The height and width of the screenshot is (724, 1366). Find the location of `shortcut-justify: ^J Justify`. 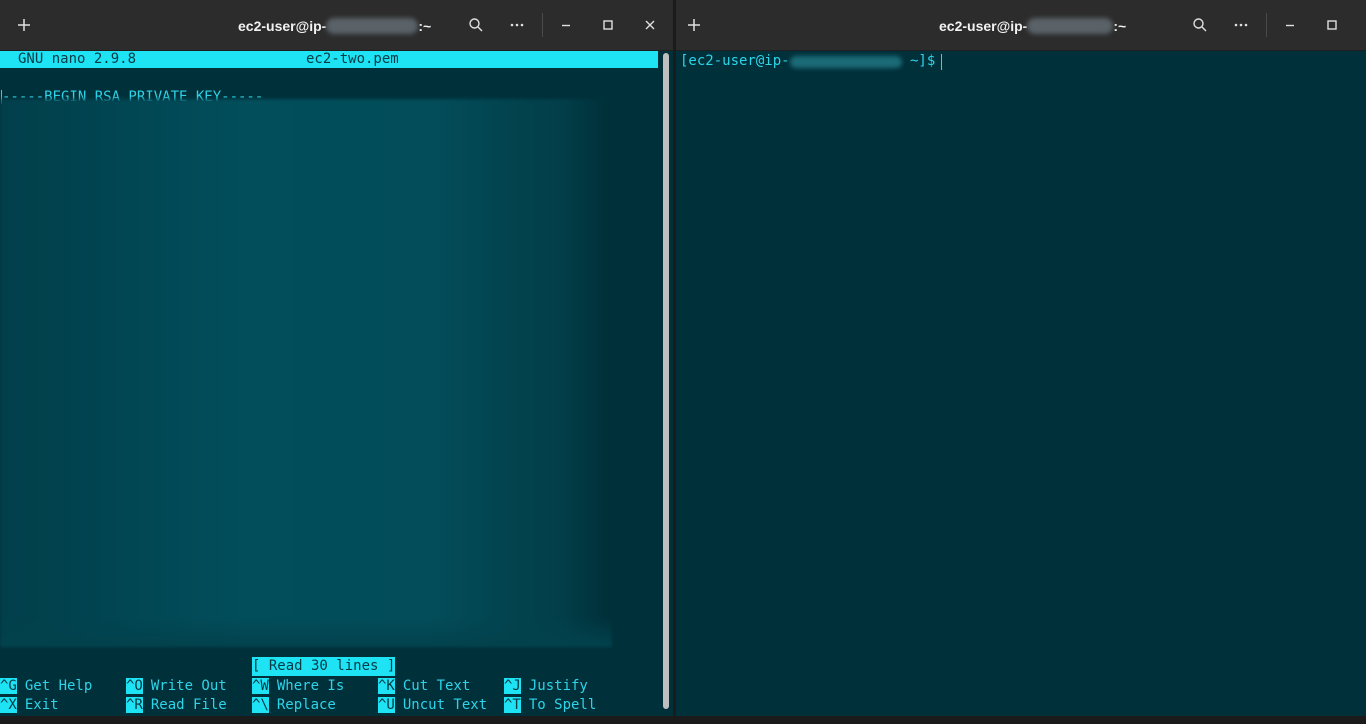

shortcut-justify: ^J Justify is located at coordinates (546, 686).